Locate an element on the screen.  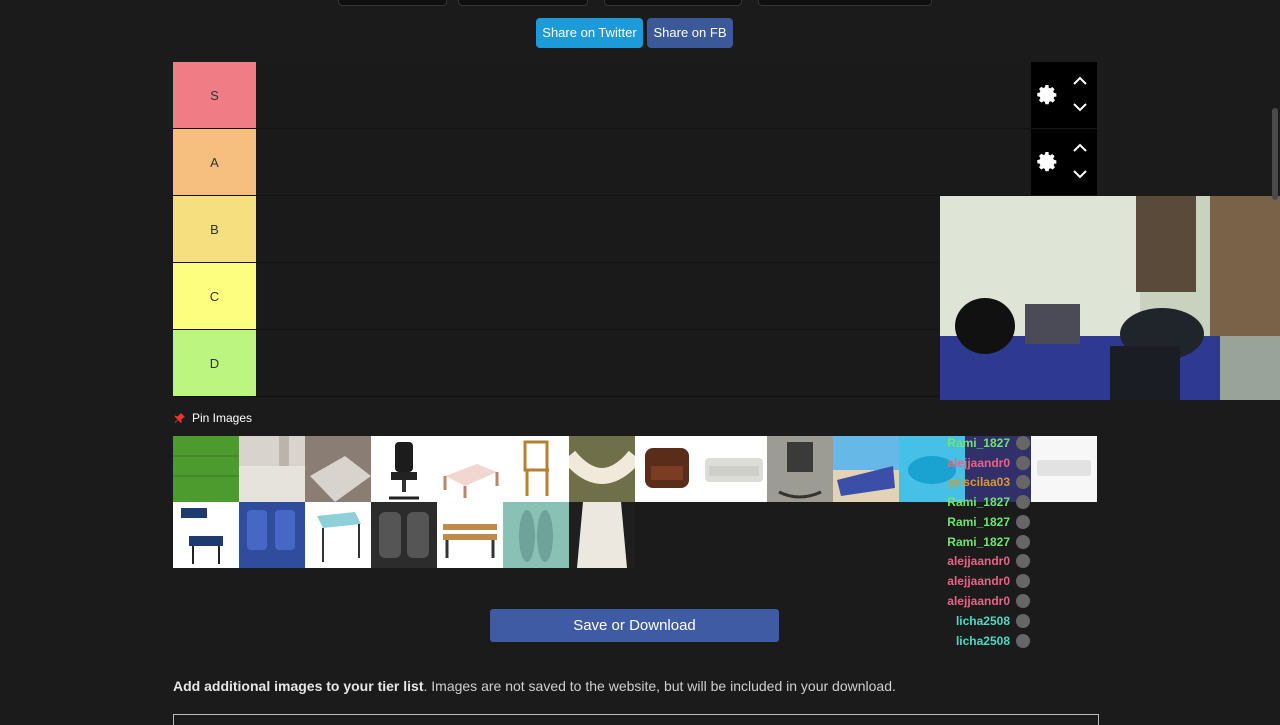
image-bed is located at coordinates (470, 469).